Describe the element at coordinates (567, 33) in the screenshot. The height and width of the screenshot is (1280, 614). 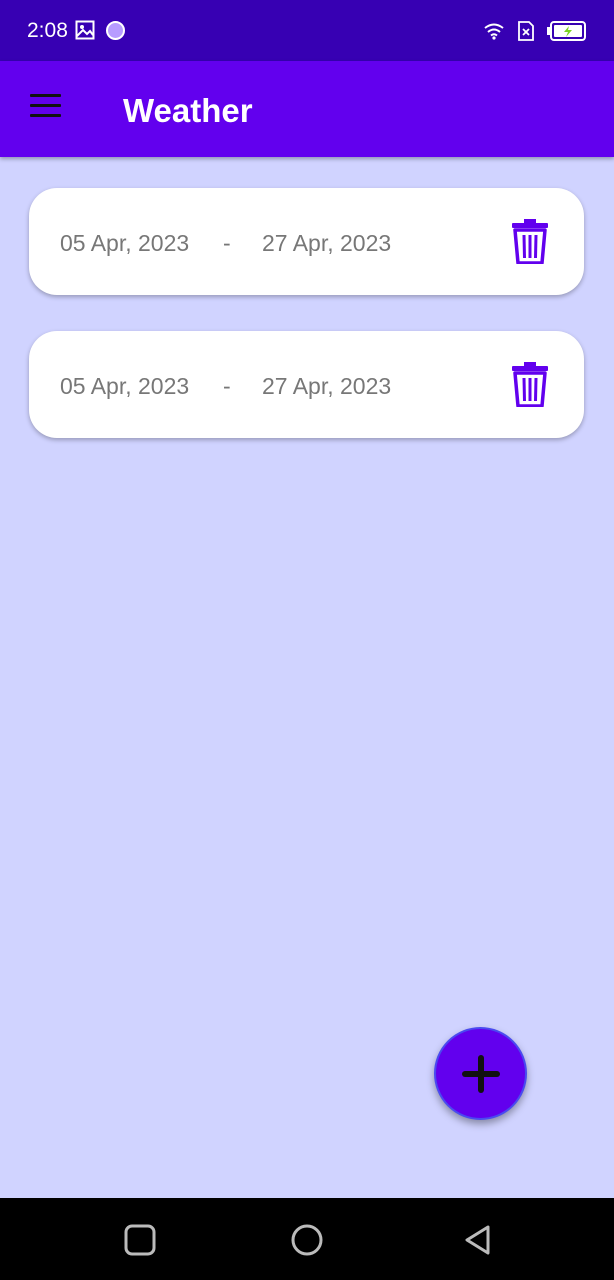
I see `battery-charging-icon` at that location.